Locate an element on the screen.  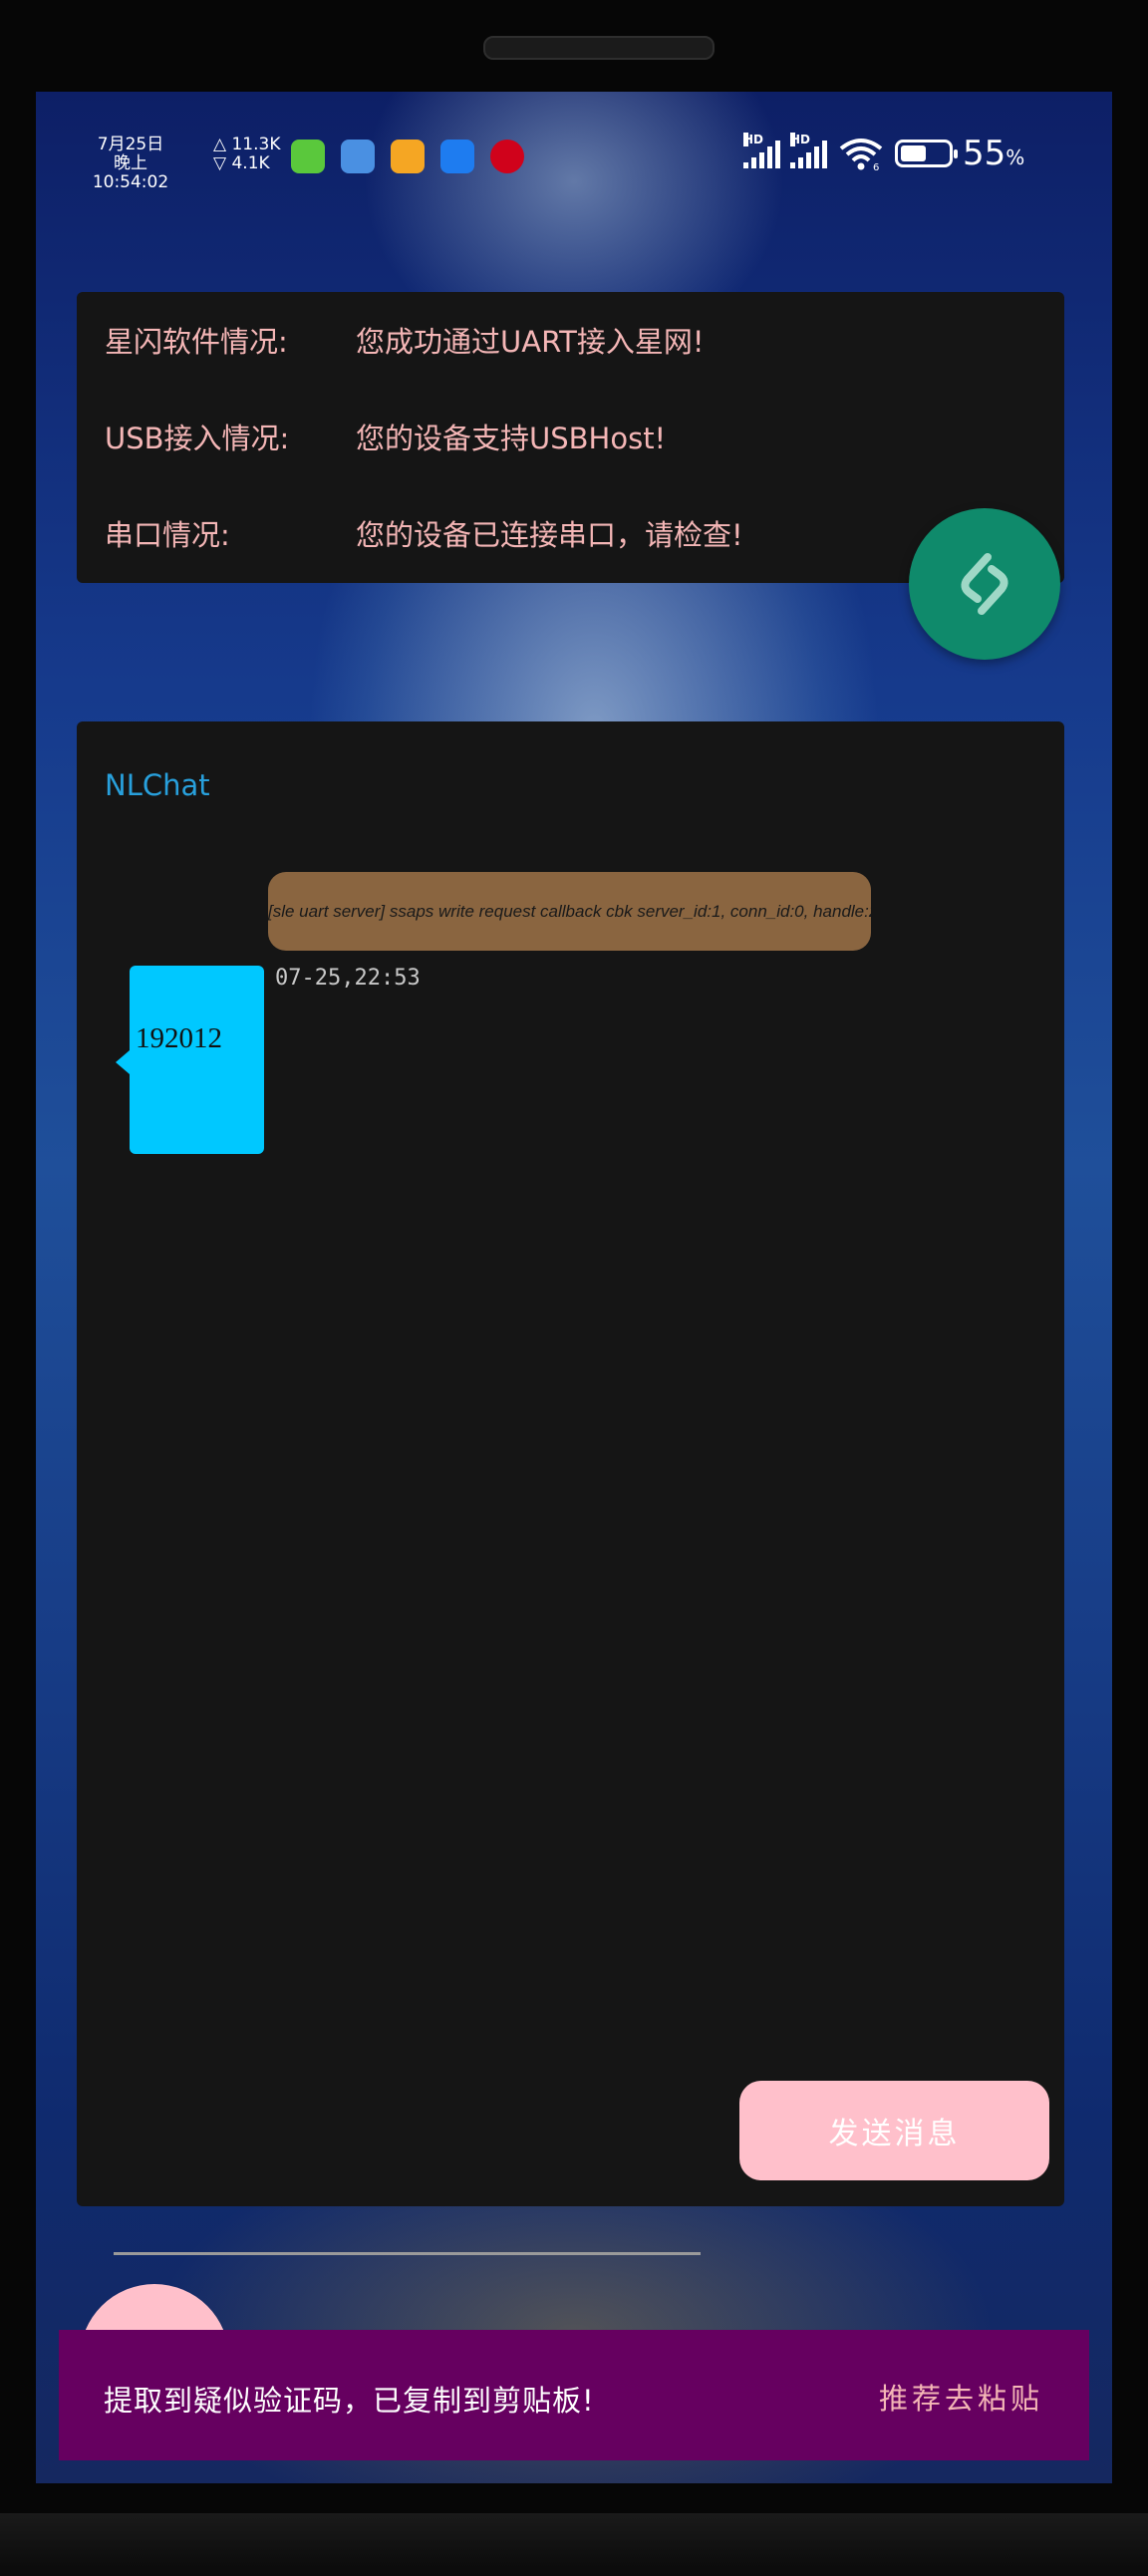
signal-1-hd-label: HD is located at coordinates (753, 139).